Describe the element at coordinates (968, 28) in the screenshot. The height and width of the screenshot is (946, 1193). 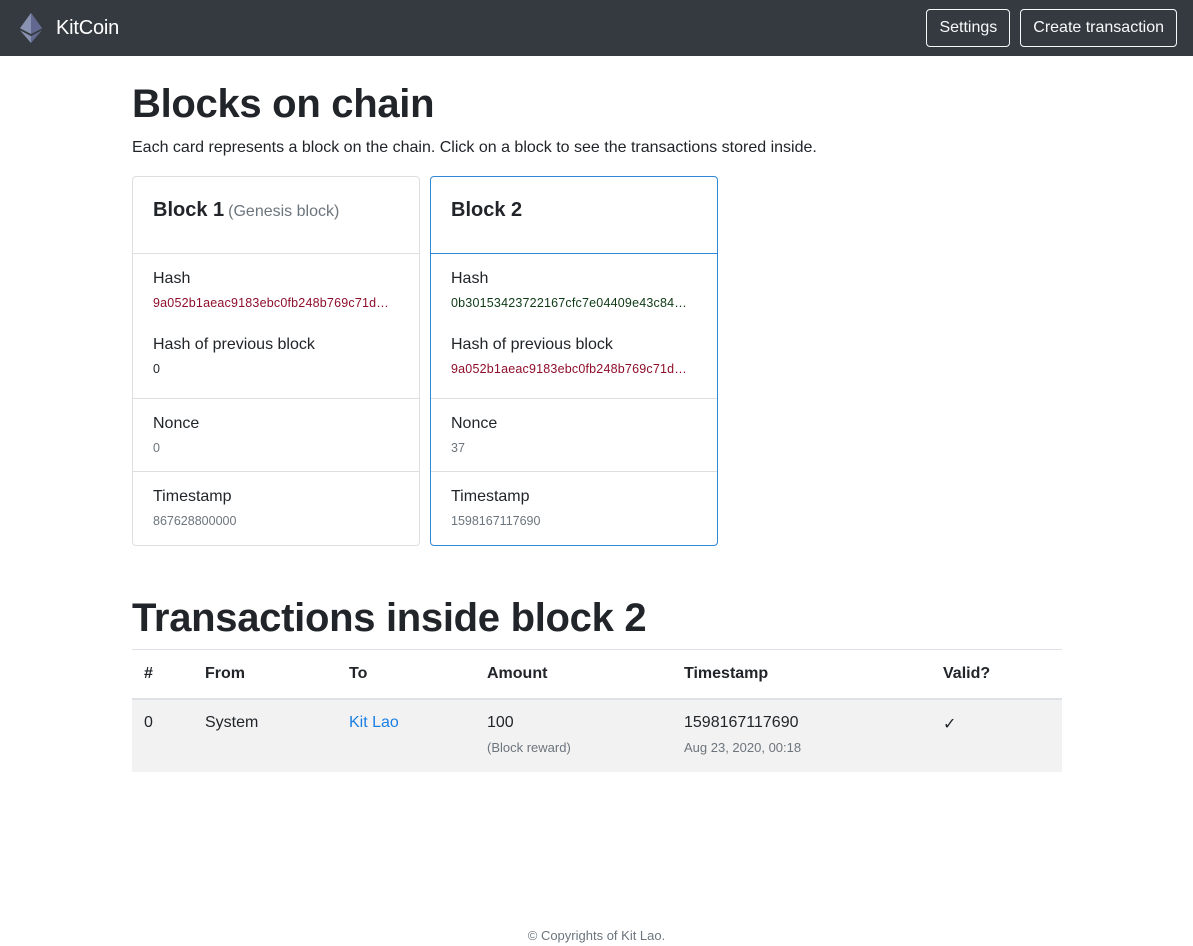
I see `settings-button: Settings` at that location.